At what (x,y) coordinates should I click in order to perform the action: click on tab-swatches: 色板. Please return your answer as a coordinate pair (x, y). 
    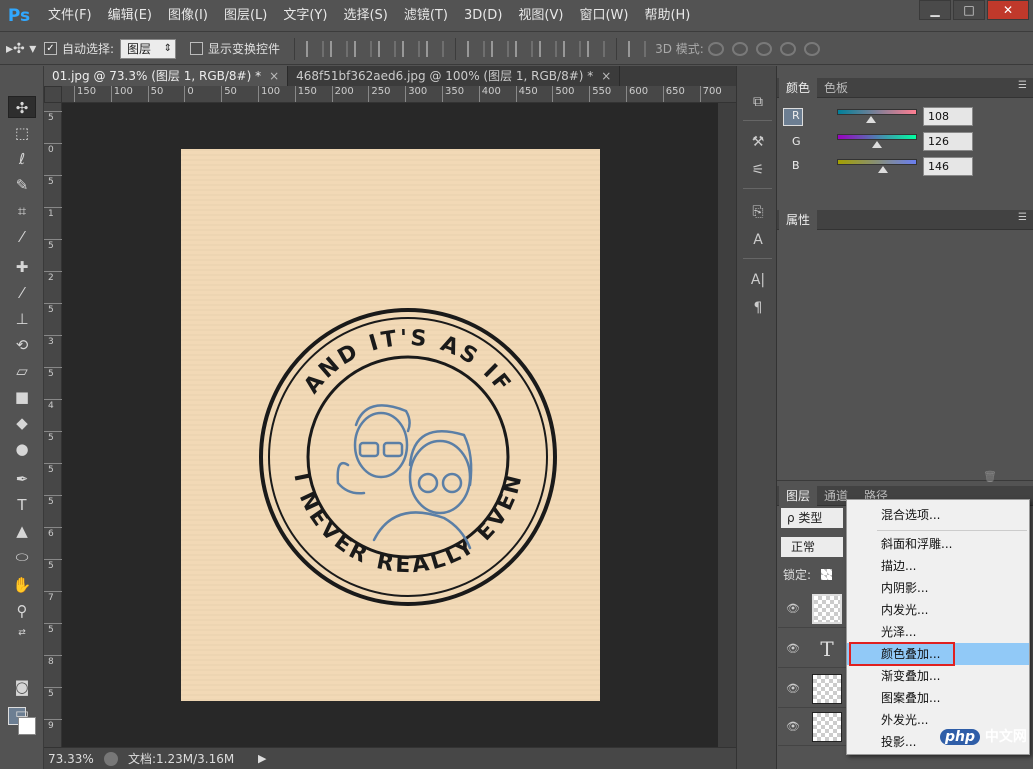
    Looking at the image, I should click on (836, 88).